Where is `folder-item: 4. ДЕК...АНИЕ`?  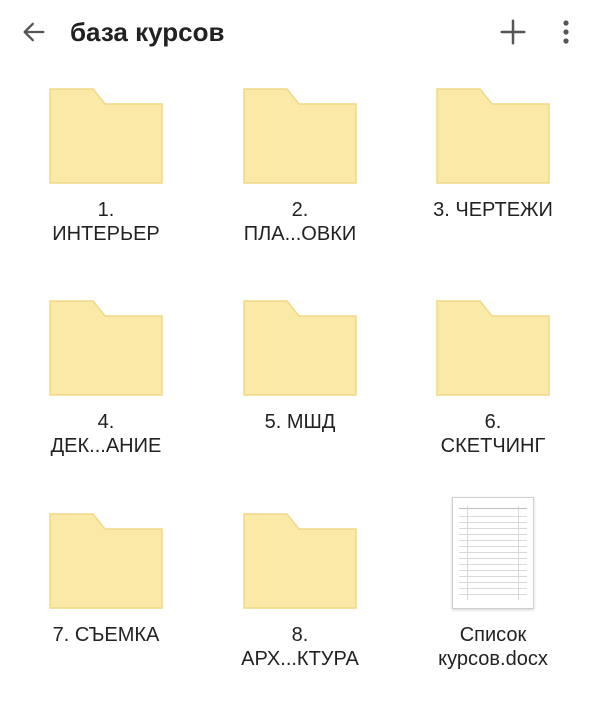 folder-item: 4. ДЕК...АНИЕ is located at coordinates (106, 395).